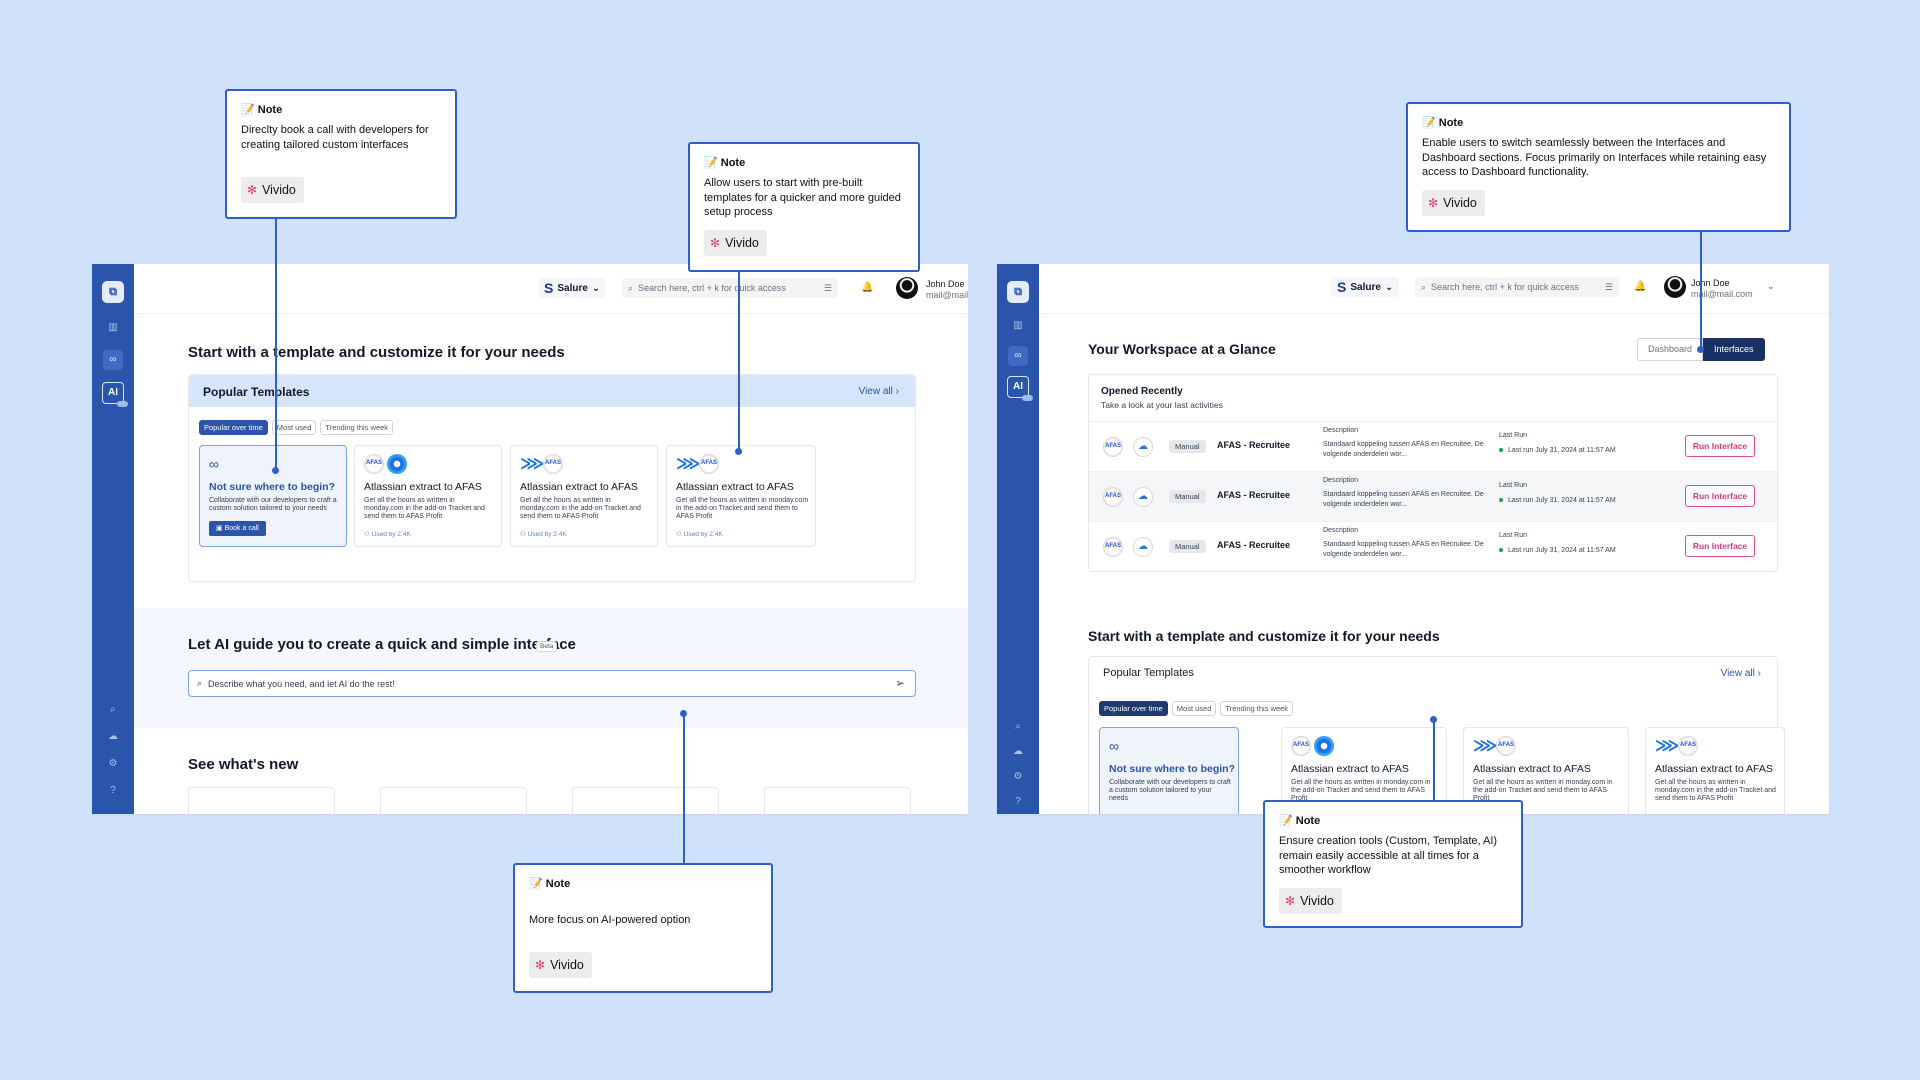 This screenshot has width=1920, height=1080. Describe the element at coordinates (1342, 287) in the screenshot. I see `salure-logo-icon: S` at that location.